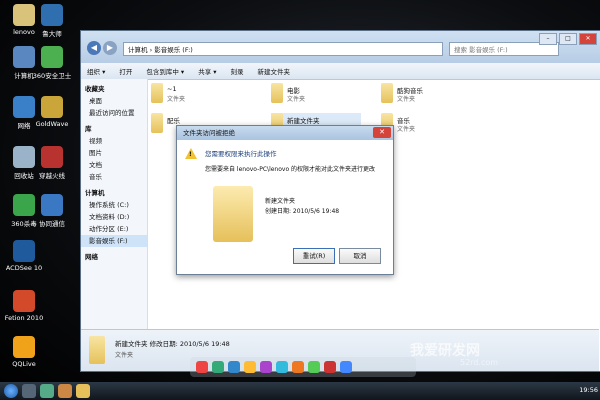 The height and width of the screenshot is (400, 600). Describe the element at coordinates (283, 49) in the screenshot. I see `address-bar: 计算机 › 影音娱乐 (F:)` at that location.